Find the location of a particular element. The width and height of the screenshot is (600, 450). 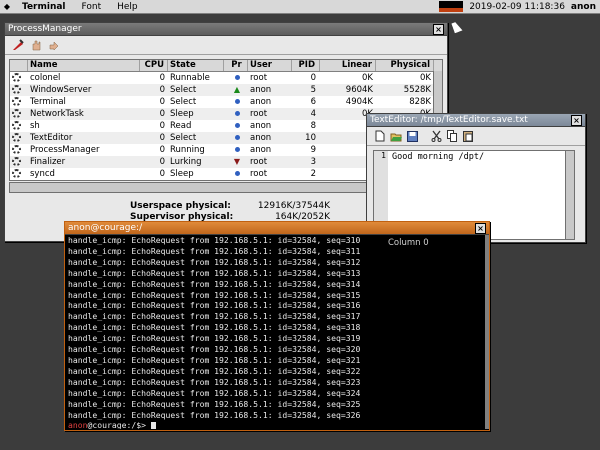

cell-pid: 5 is located at coordinates (313, 90).